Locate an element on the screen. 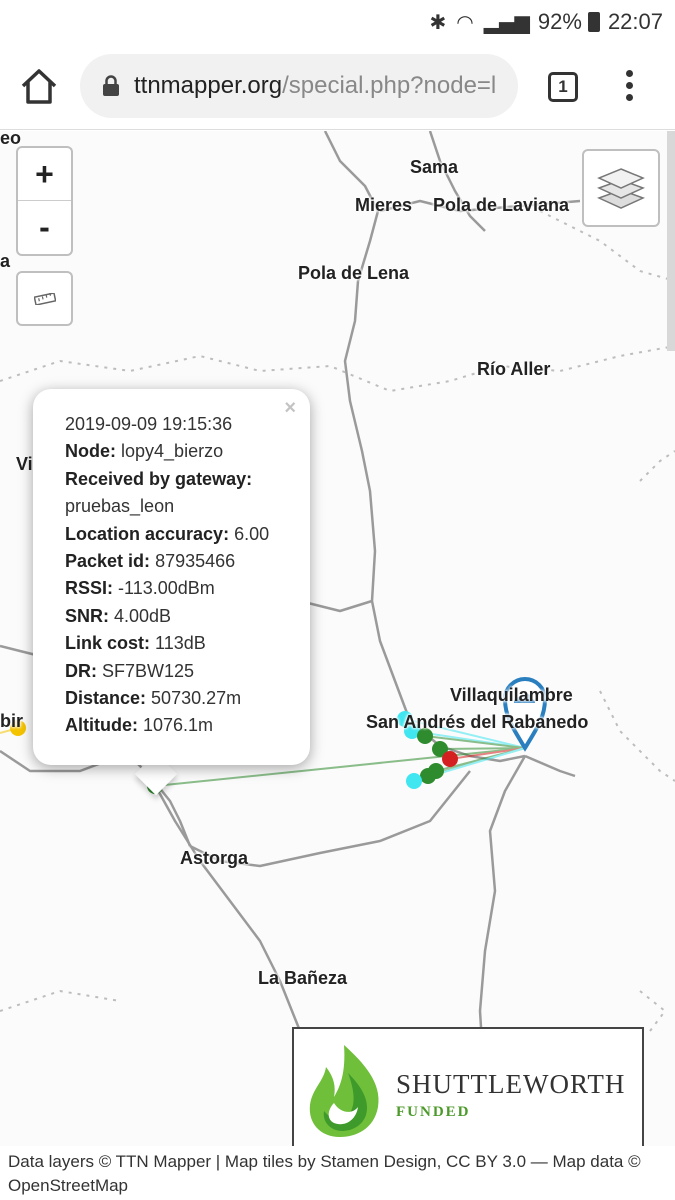  place-label: Pola de Lena is located at coordinates (354, 273).